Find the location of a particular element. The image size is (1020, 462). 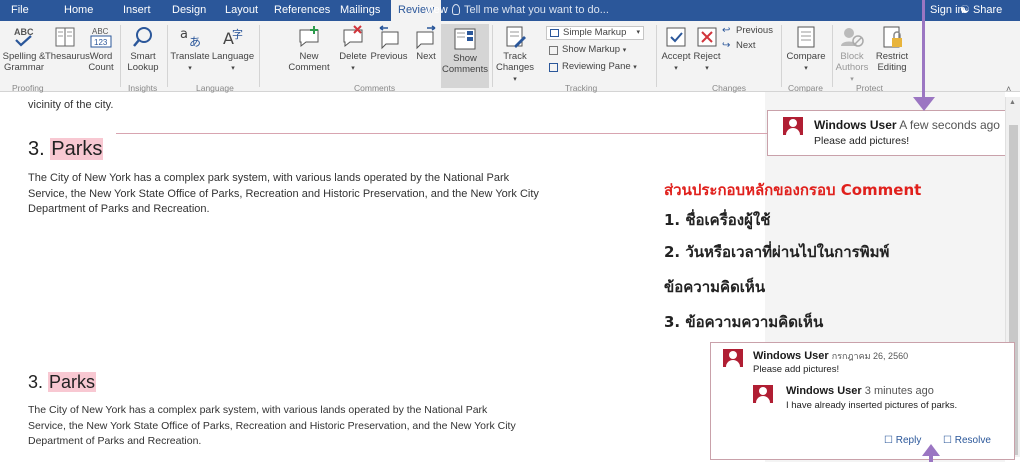

share-label: Share is located at coordinates (987, 10).